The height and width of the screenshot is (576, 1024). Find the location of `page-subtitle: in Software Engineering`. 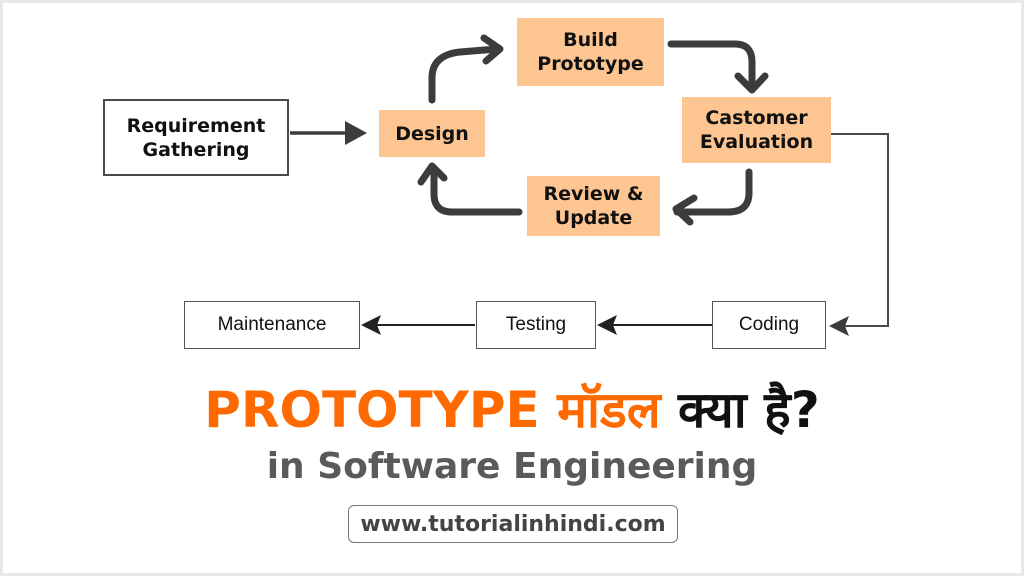

page-subtitle: in Software Engineering is located at coordinates (512, 466).